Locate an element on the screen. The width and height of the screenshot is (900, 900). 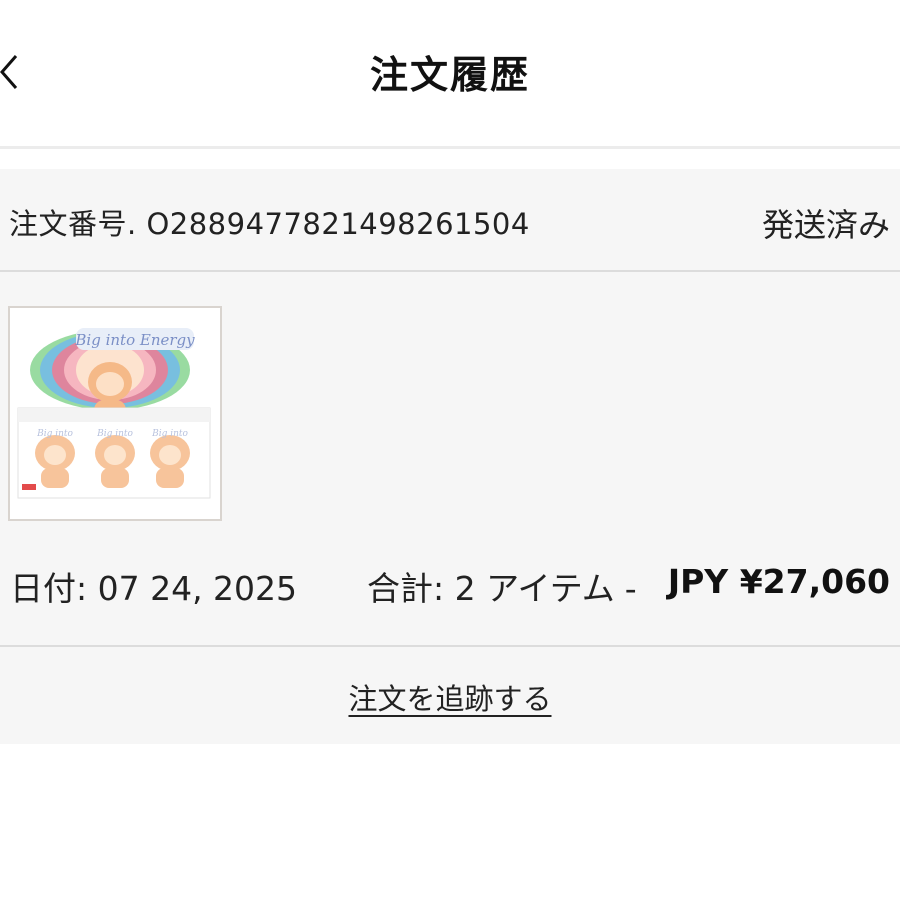
page-title: 注文履歴 is located at coordinates (449, 75).